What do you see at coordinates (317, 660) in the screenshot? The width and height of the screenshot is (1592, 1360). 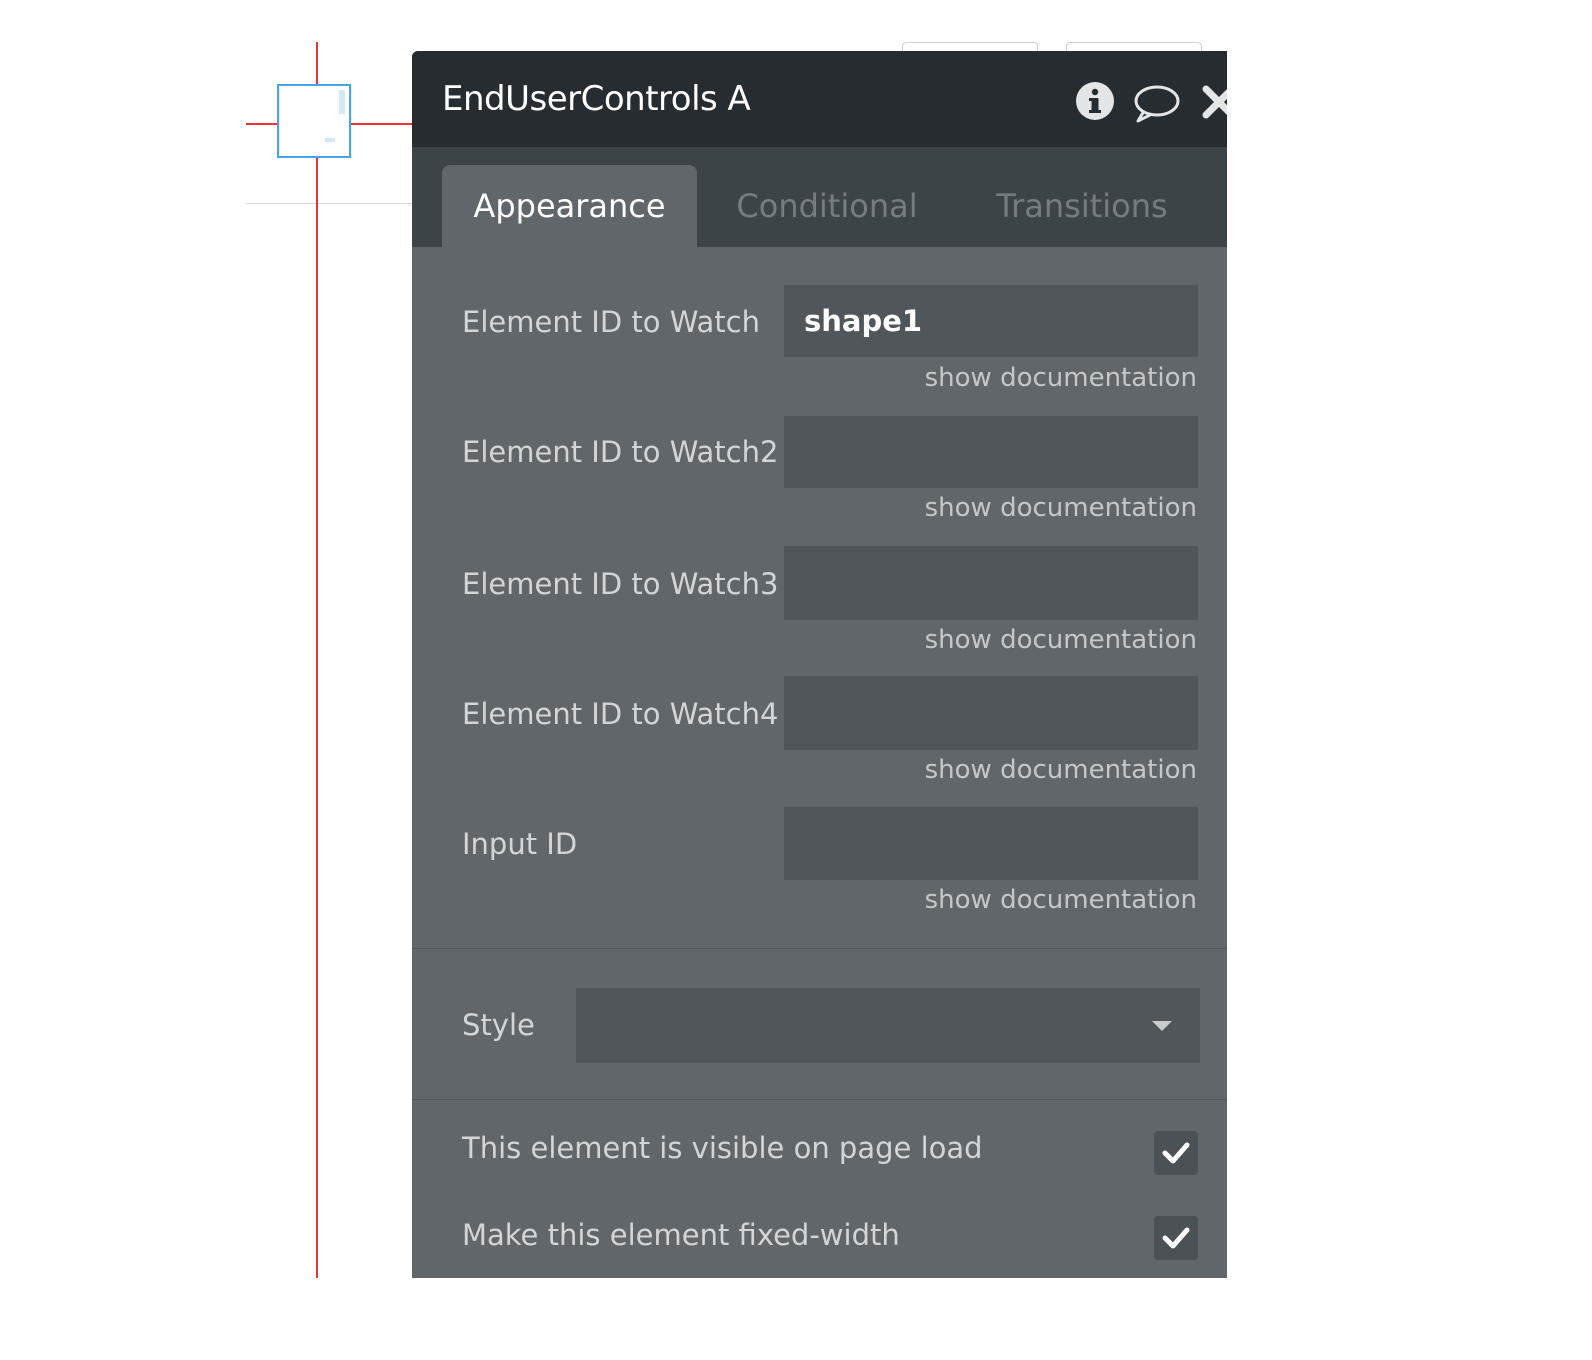 I see `alignment-guide-vertical` at bounding box center [317, 660].